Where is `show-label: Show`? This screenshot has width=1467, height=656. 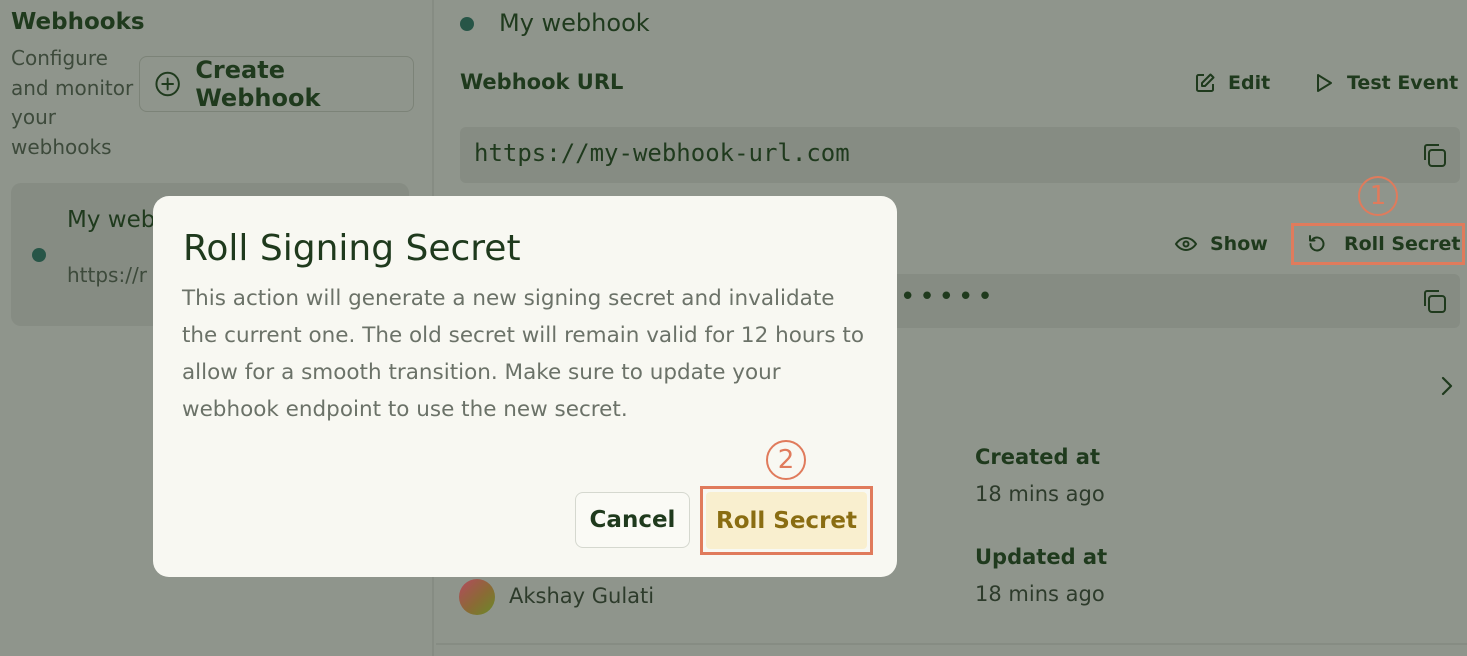
show-label: Show is located at coordinates (1239, 244).